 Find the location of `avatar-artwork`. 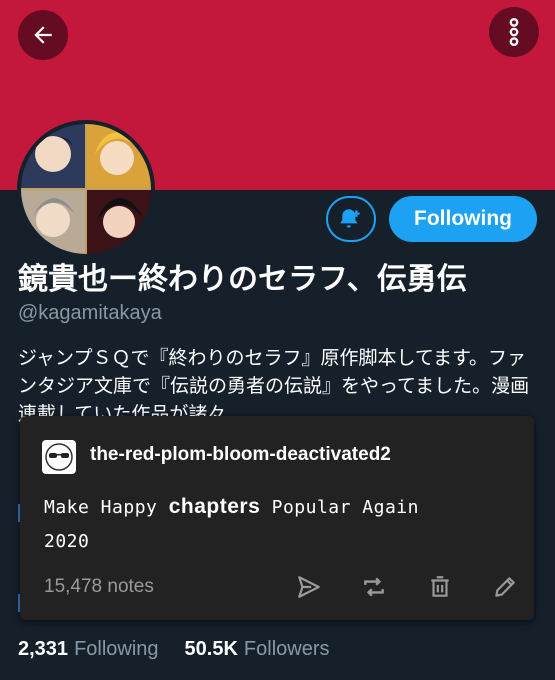

avatar-artwork is located at coordinates (86, 189).